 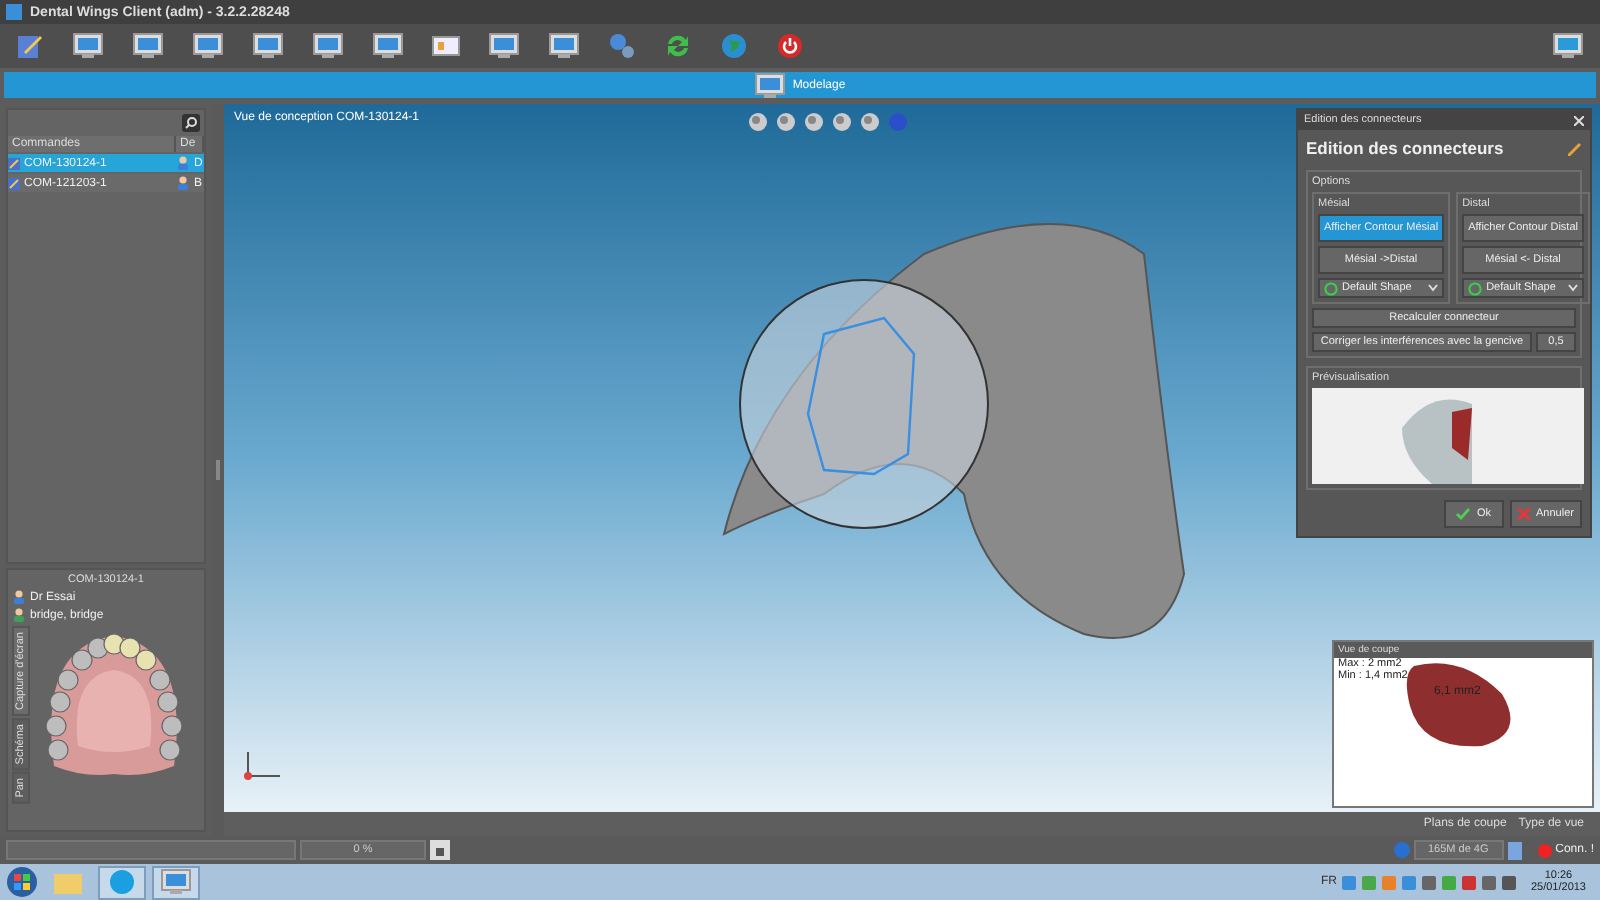 I want to click on notepad-icon, so click(x=30, y=46).